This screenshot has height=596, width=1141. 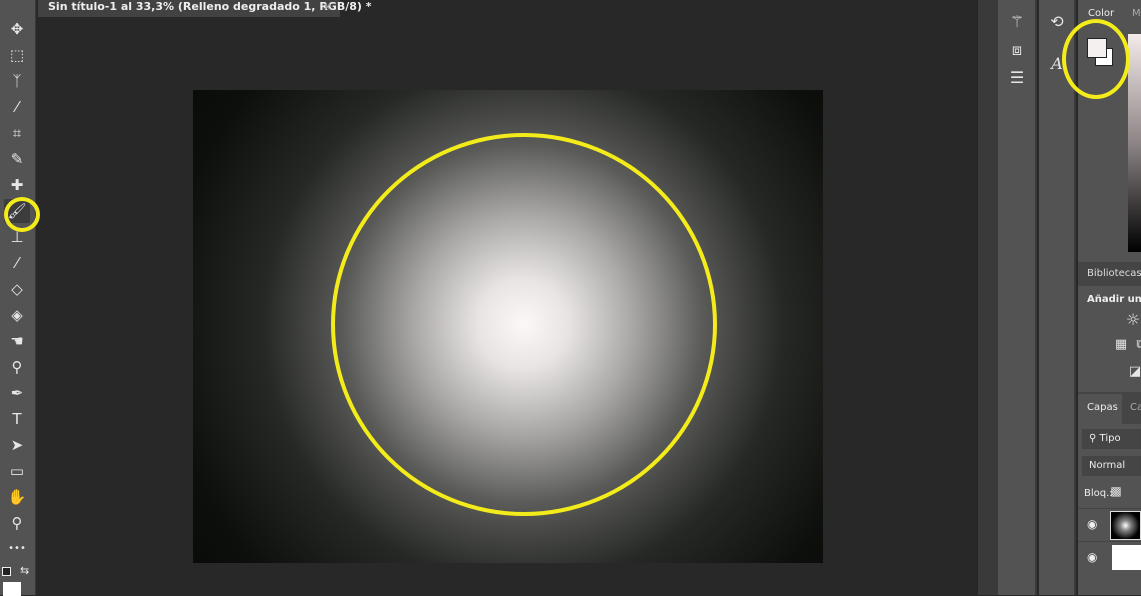 What do you see at coordinates (1133, 344) in the screenshot?
I see `curves-icon: ⧉` at bounding box center [1133, 344].